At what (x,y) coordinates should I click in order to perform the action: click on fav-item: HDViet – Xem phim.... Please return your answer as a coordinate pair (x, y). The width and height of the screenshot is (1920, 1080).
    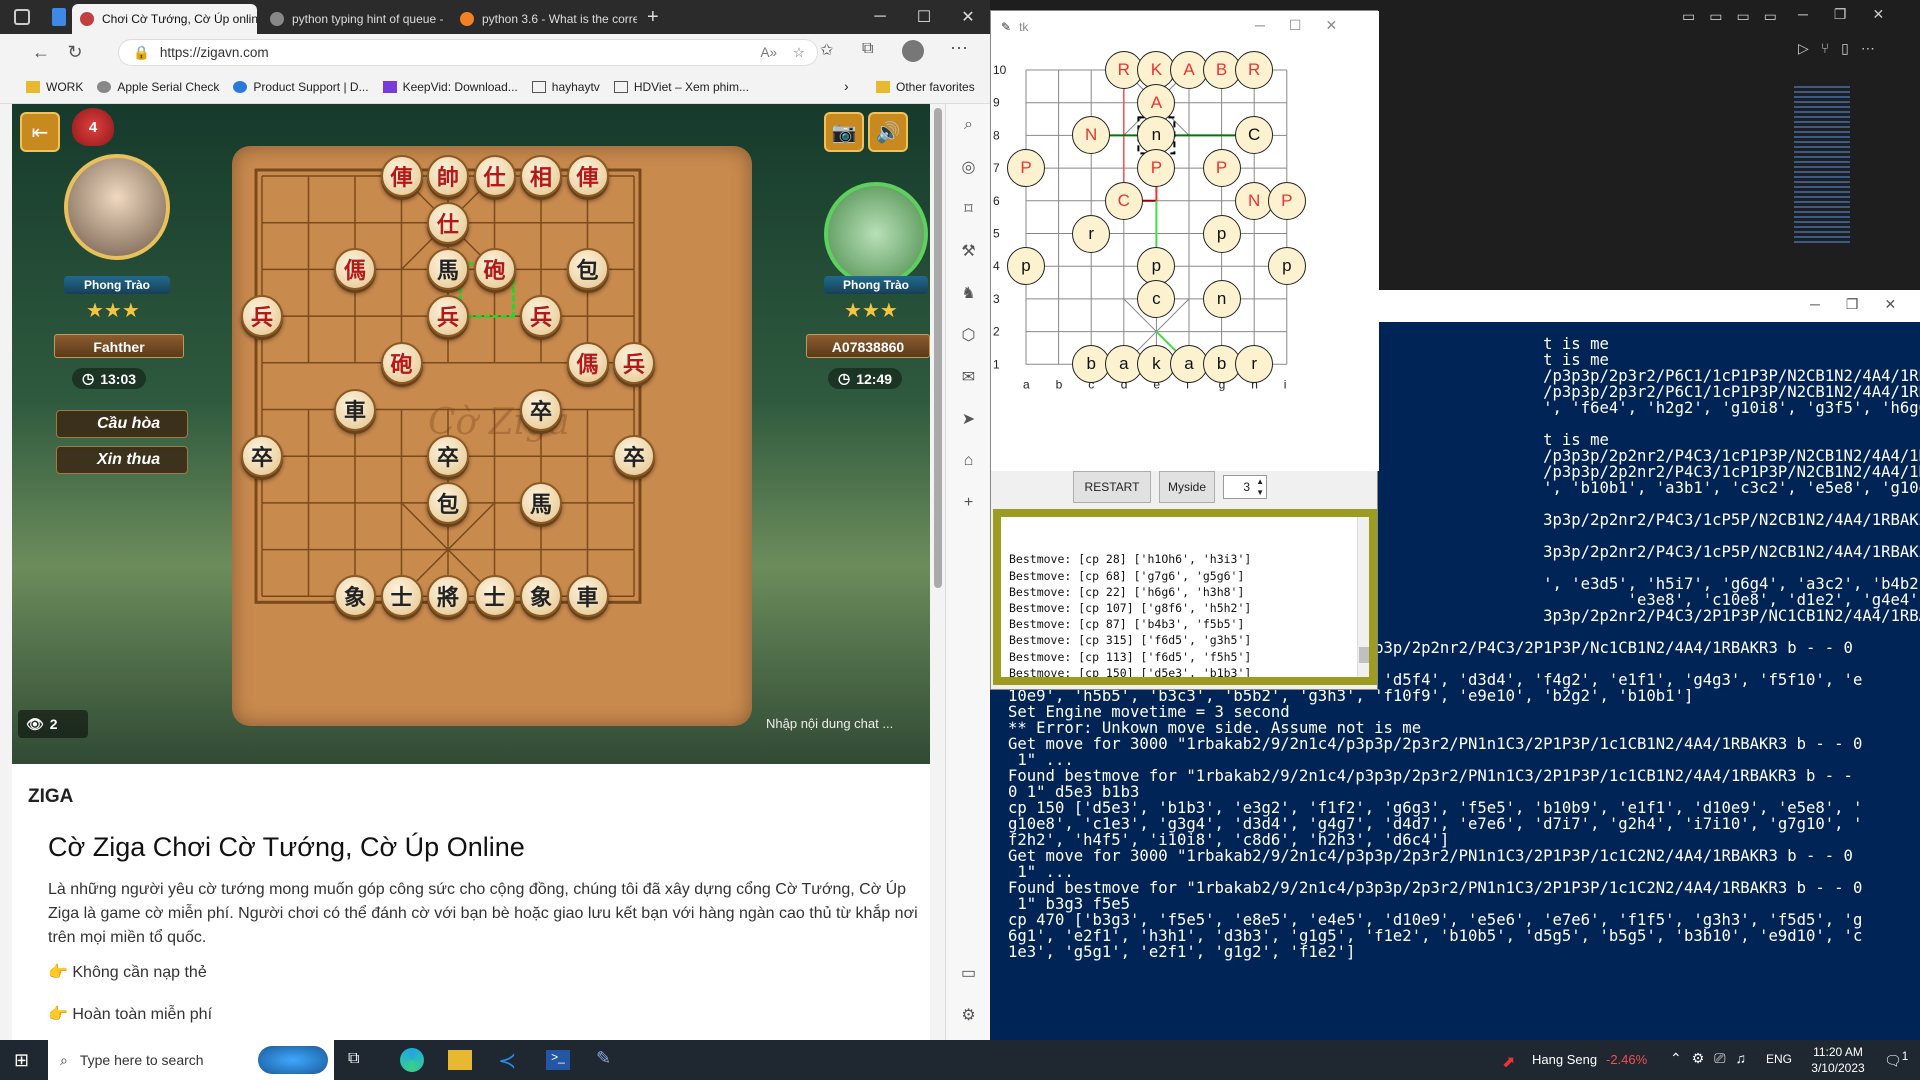
    Looking at the image, I should click on (681, 87).